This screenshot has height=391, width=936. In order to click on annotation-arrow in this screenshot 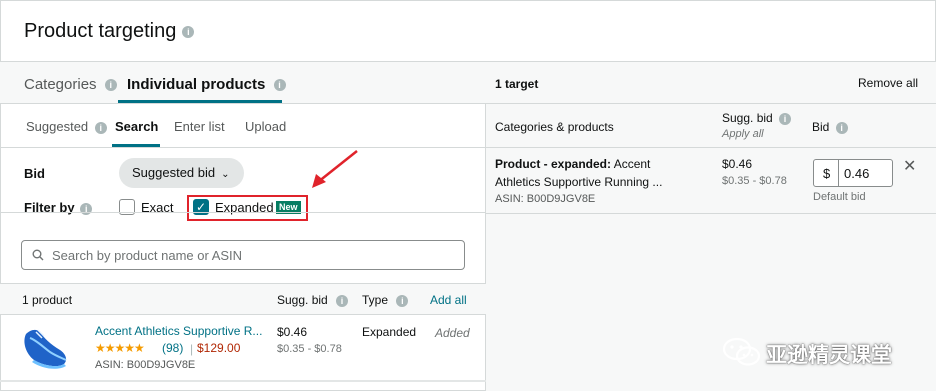, I will do `click(335, 169)`.